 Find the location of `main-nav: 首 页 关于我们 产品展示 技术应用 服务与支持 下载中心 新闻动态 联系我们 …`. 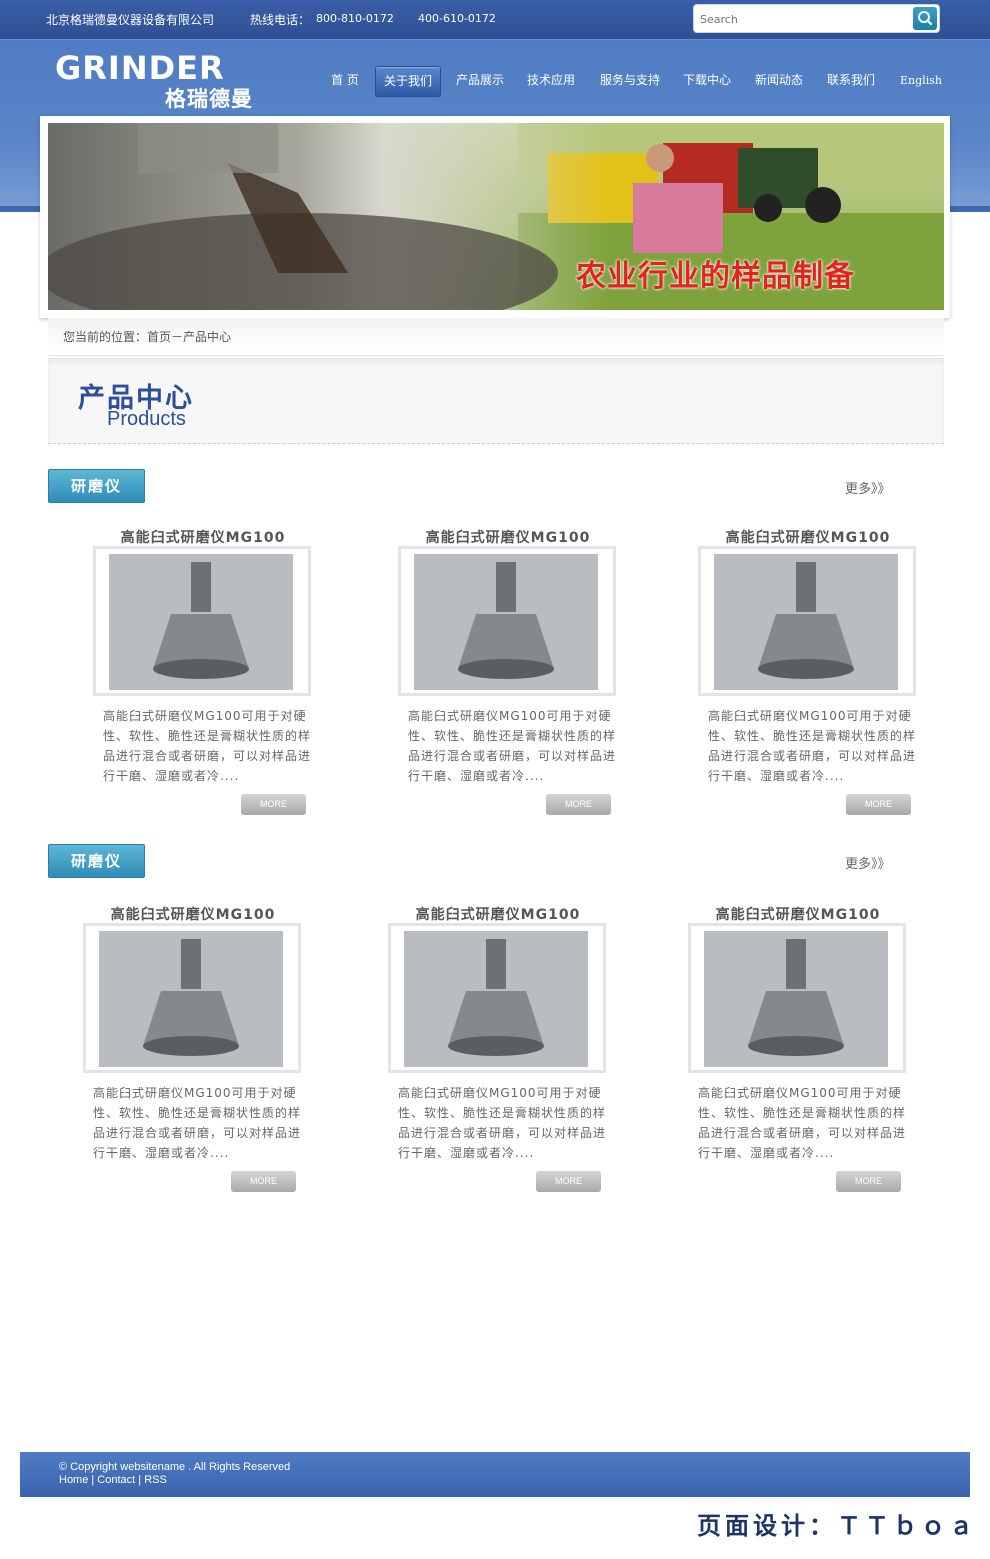

main-nav: 首 页 关于我们 产品展示 技术应用 服务与支持 下载中心 新闻动态 联系我们 … is located at coordinates (495, 81).